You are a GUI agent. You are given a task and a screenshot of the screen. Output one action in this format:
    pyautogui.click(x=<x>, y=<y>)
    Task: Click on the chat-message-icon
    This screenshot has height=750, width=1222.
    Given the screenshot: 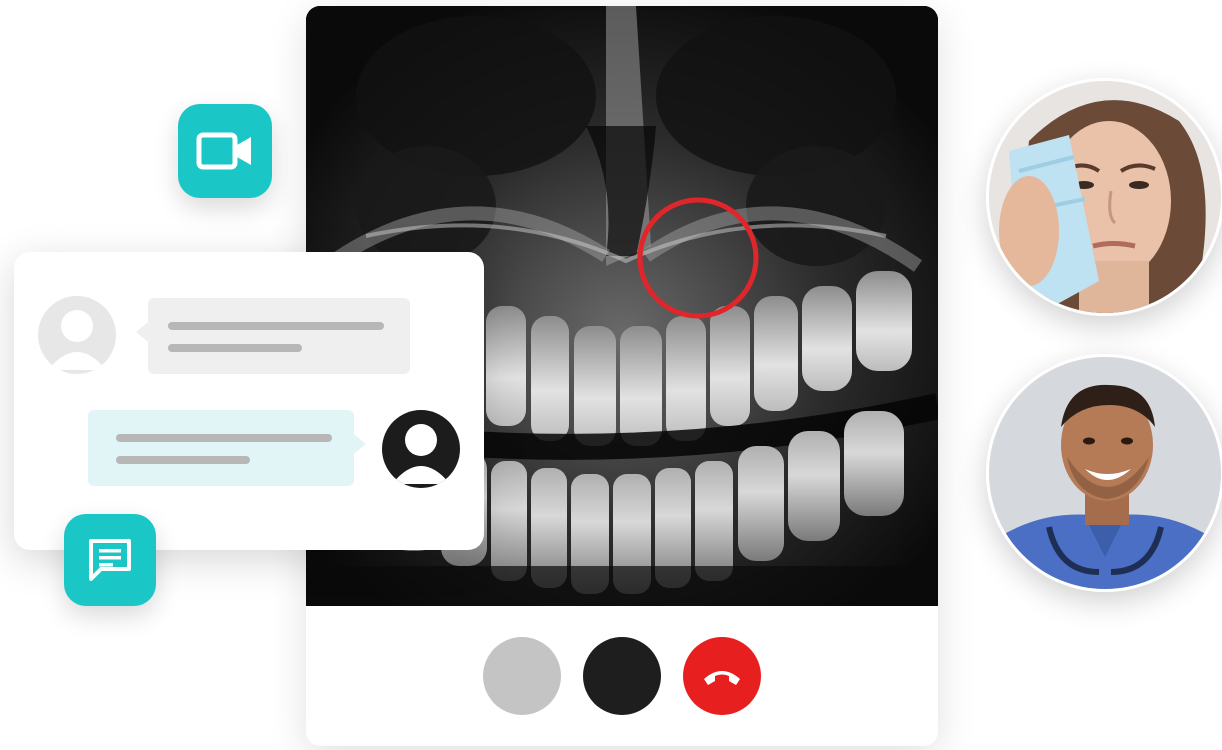 What is the action you would take?
    pyautogui.click(x=110, y=560)
    